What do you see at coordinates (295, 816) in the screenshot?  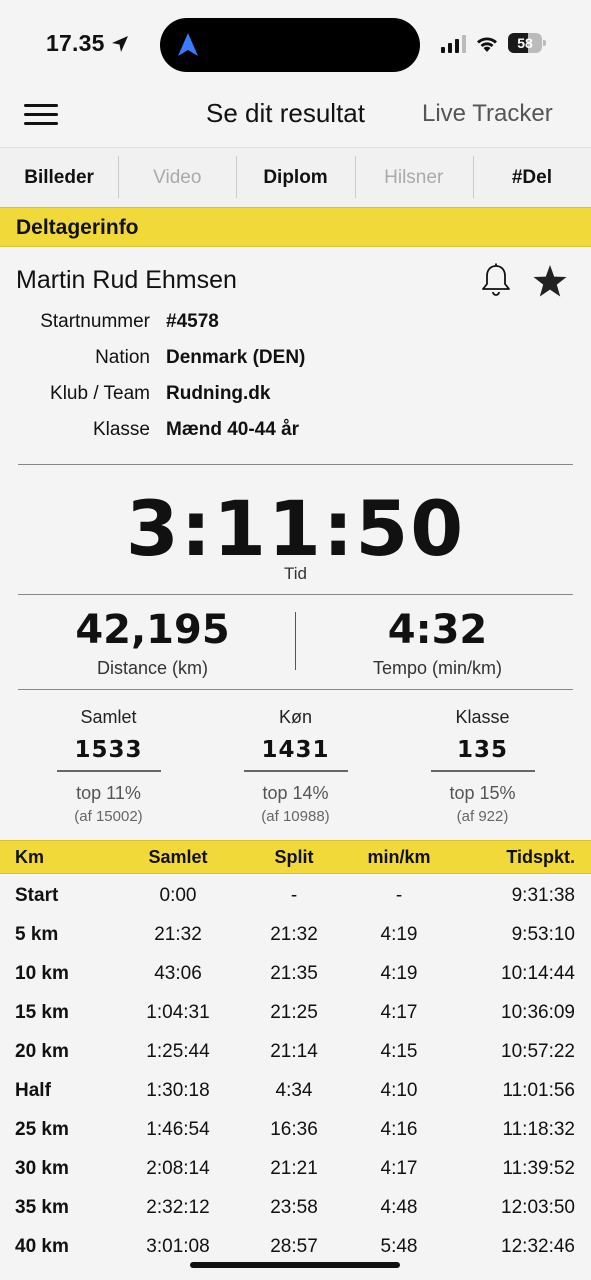 I see `rank-total: (af 10988)` at bounding box center [295, 816].